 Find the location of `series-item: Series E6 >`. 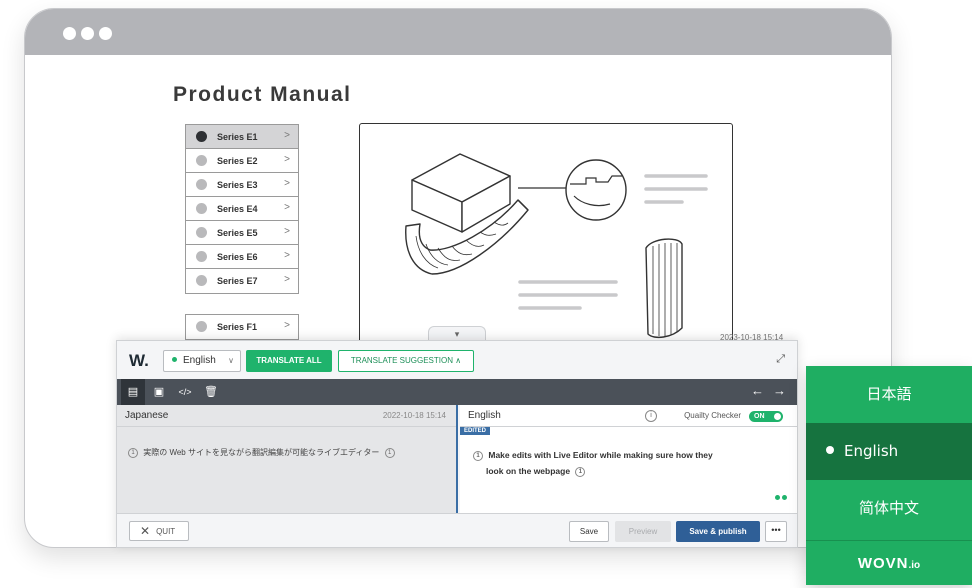

series-item: Series E6 > is located at coordinates (242, 257).